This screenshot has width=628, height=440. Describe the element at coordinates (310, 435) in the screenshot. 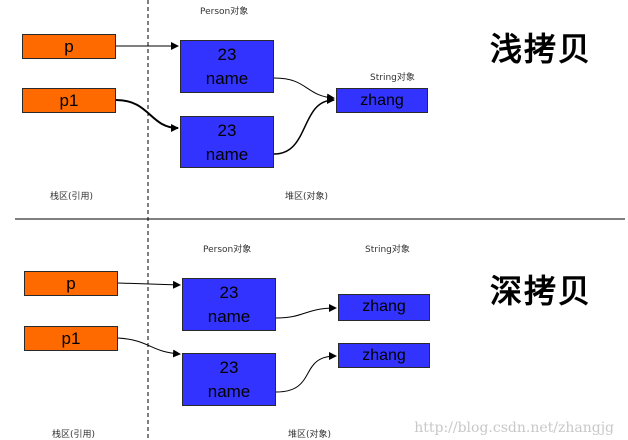

I see `deep-heap-label: 堆区(对象)` at that location.